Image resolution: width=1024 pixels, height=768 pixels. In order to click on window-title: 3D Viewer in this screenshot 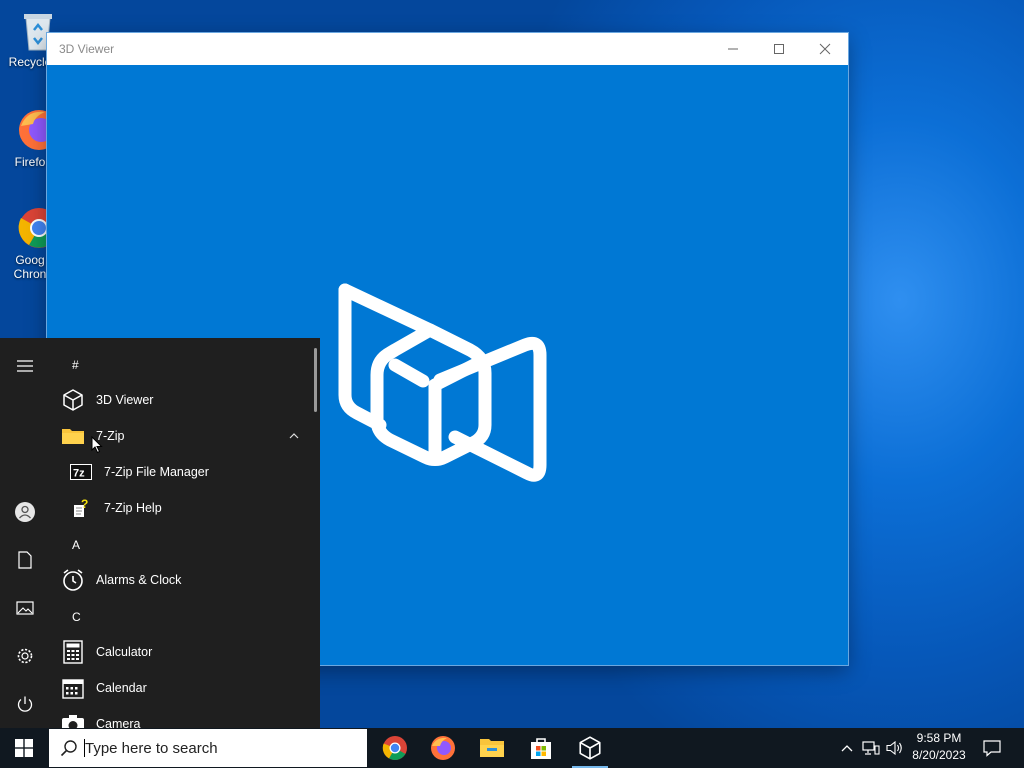, I will do `click(87, 49)`.